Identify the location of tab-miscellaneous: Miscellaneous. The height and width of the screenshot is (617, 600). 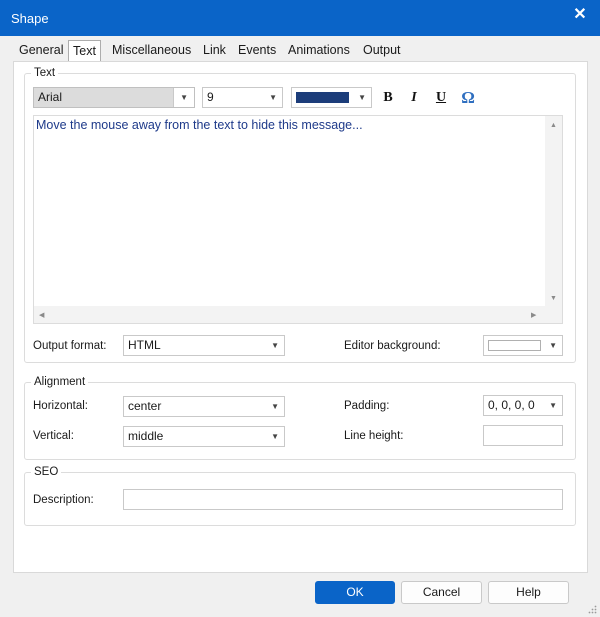
(151, 52).